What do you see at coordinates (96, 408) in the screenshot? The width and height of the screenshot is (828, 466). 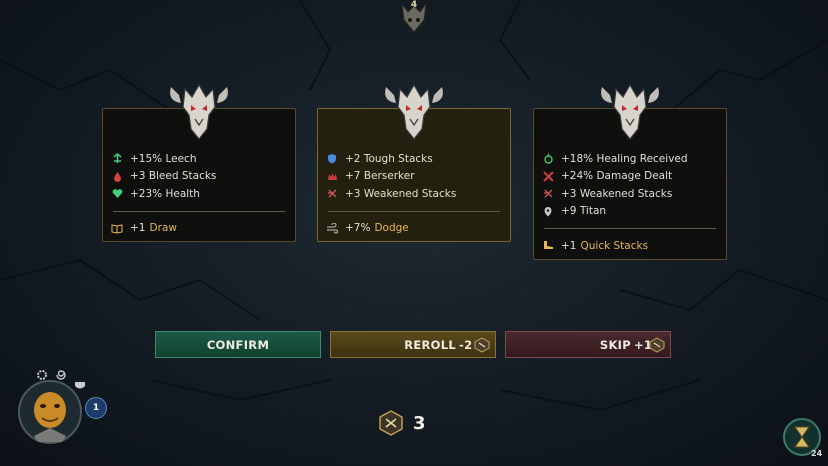 I see `player-level-badge: 1` at bounding box center [96, 408].